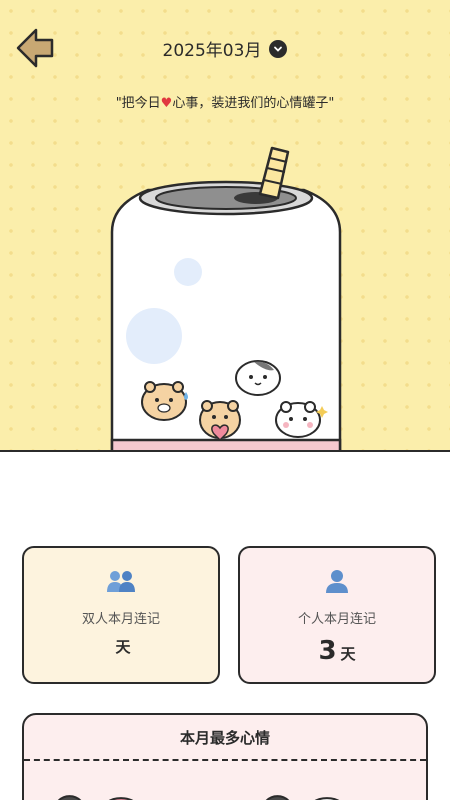  What do you see at coordinates (120, 619) in the screenshot?
I see `couple-streak-label: 双人本月连记` at bounding box center [120, 619].